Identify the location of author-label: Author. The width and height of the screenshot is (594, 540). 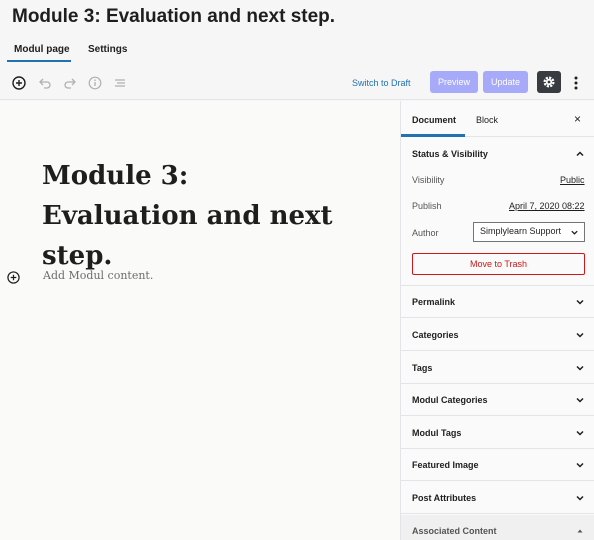
(425, 233).